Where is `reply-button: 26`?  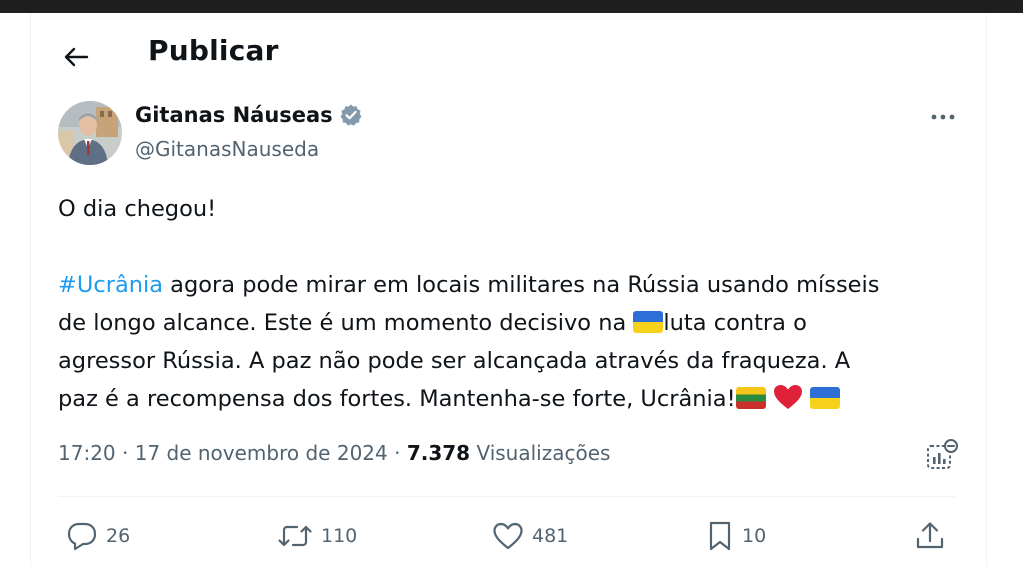 reply-button: 26 is located at coordinates (98, 536).